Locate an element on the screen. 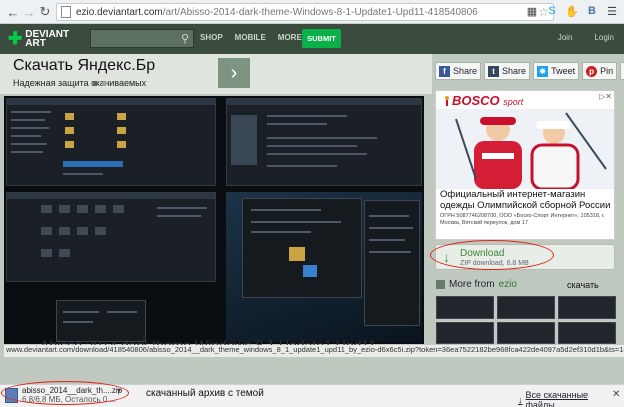 This screenshot has width=624, height=407. nav-shop: SHOP is located at coordinates (211, 37).